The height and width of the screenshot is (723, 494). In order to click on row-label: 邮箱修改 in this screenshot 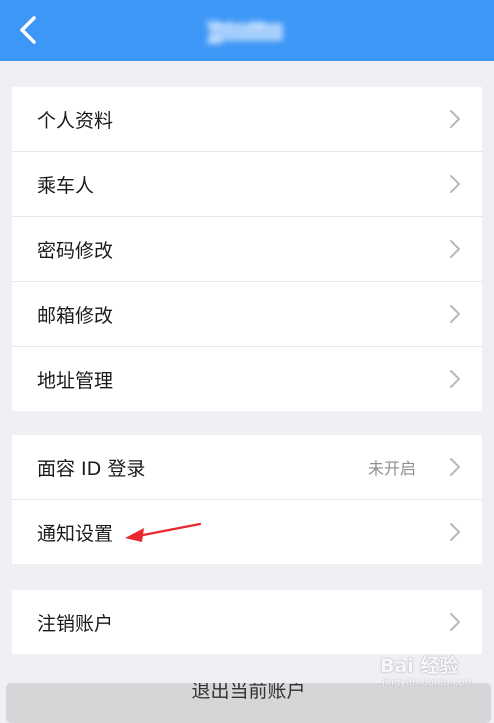, I will do `click(75, 315)`.